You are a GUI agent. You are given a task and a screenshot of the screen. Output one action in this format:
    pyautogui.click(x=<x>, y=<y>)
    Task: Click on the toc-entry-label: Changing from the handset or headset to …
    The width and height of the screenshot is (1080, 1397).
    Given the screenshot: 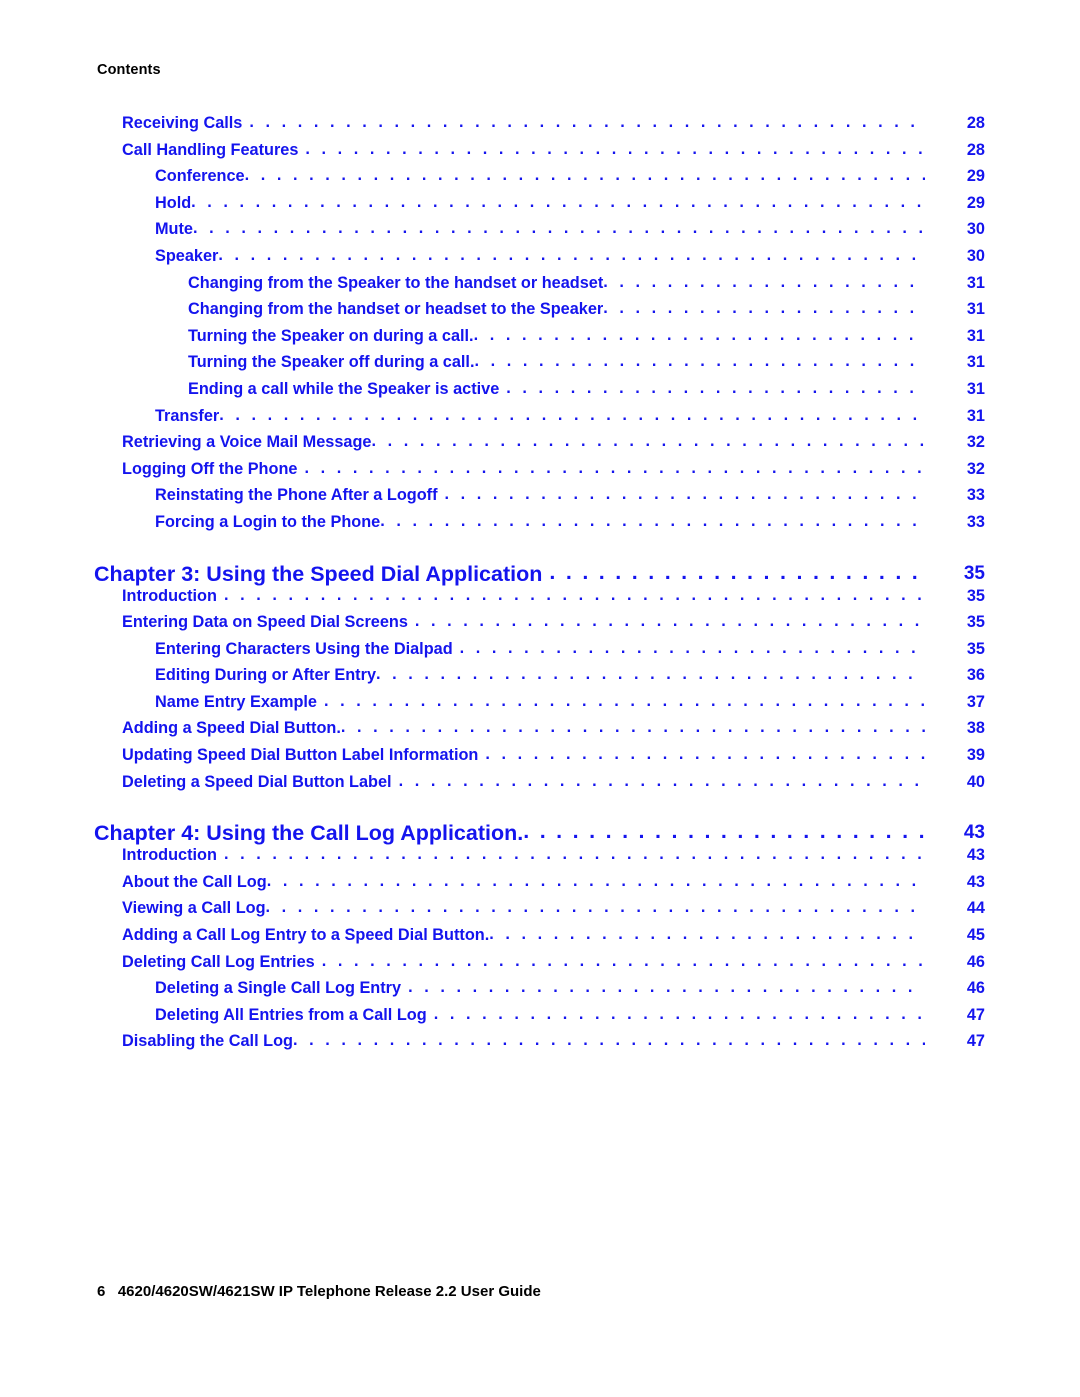 What is the action you would take?
    pyautogui.click(x=396, y=309)
    